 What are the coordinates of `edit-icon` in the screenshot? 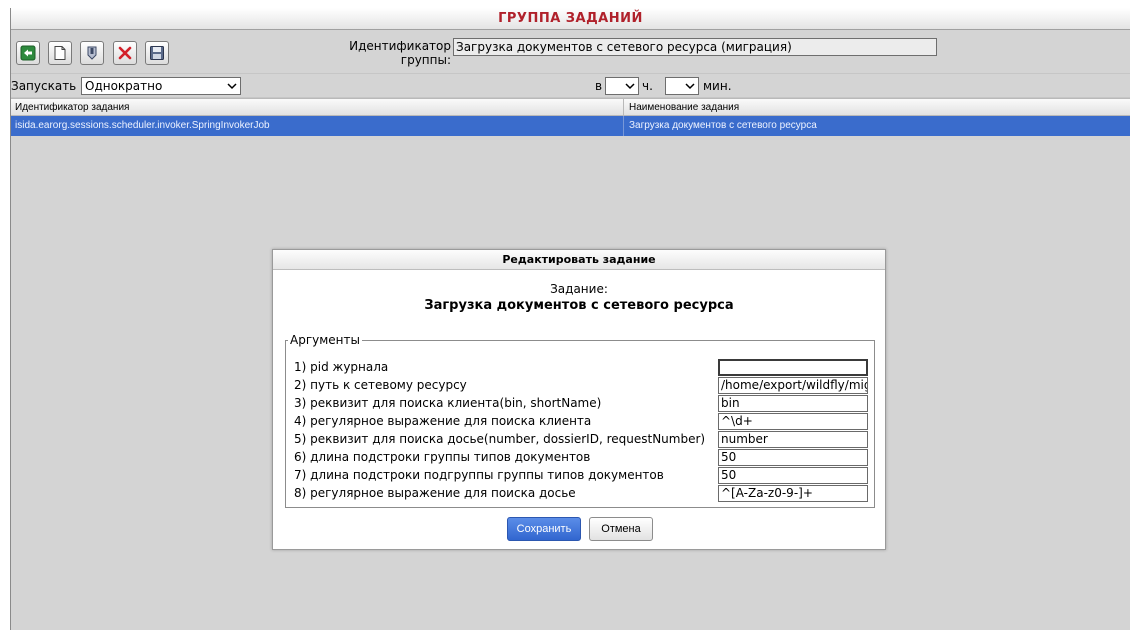 It's located at (92, 53).